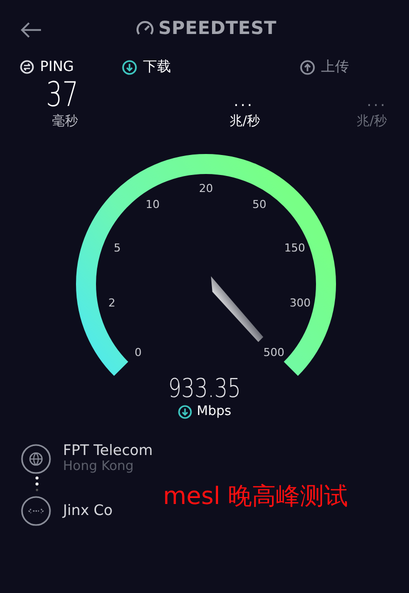  I want to click on speed-unit: Mbps, so click(214, 411).